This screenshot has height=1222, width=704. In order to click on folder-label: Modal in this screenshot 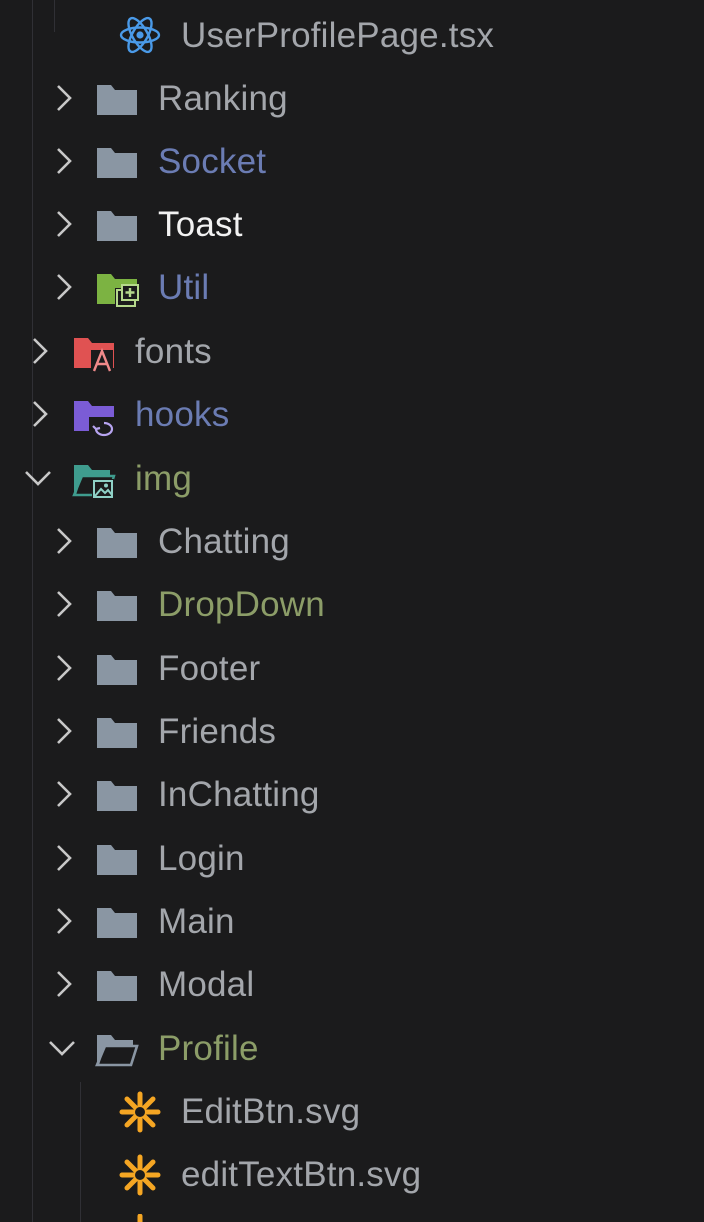, I will do `click(206, 984)`.